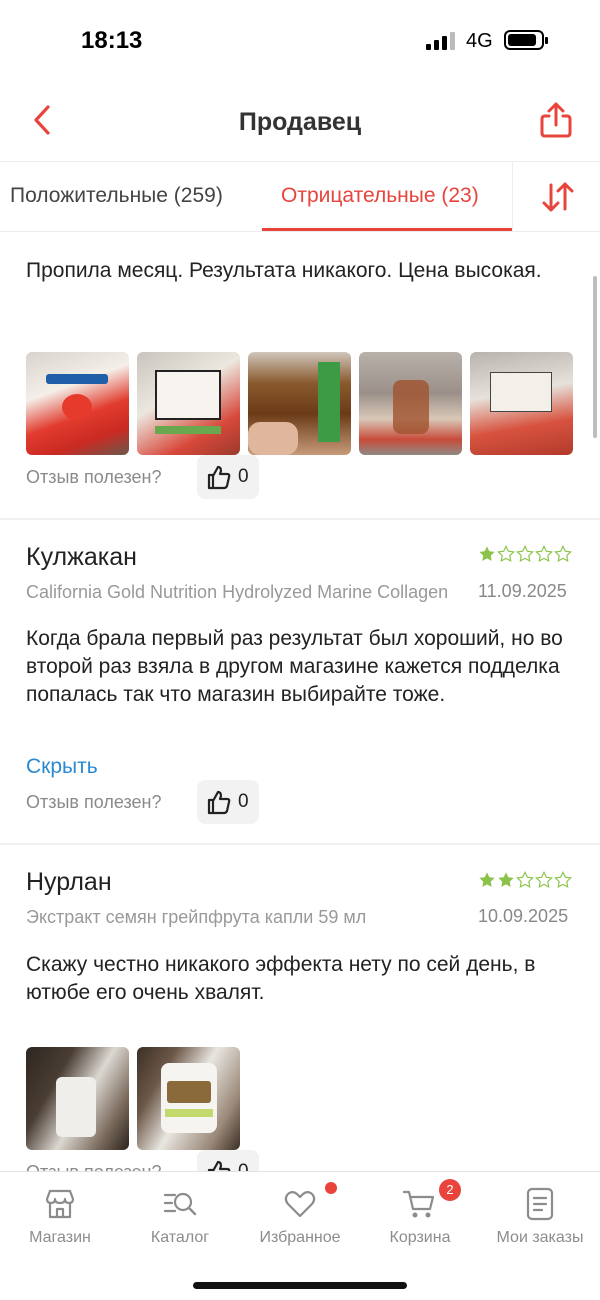  I want to click on page-title: Продавец, so click(300, 122).